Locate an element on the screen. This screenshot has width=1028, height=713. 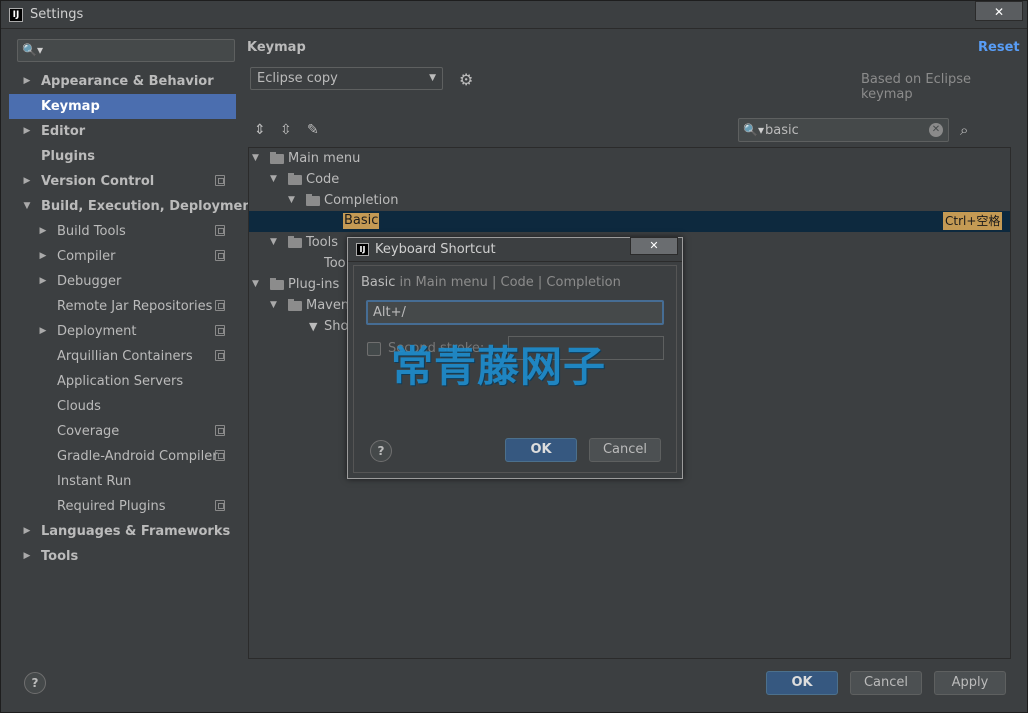
cancel-button: Cancel is located at coordinates (886, 683).